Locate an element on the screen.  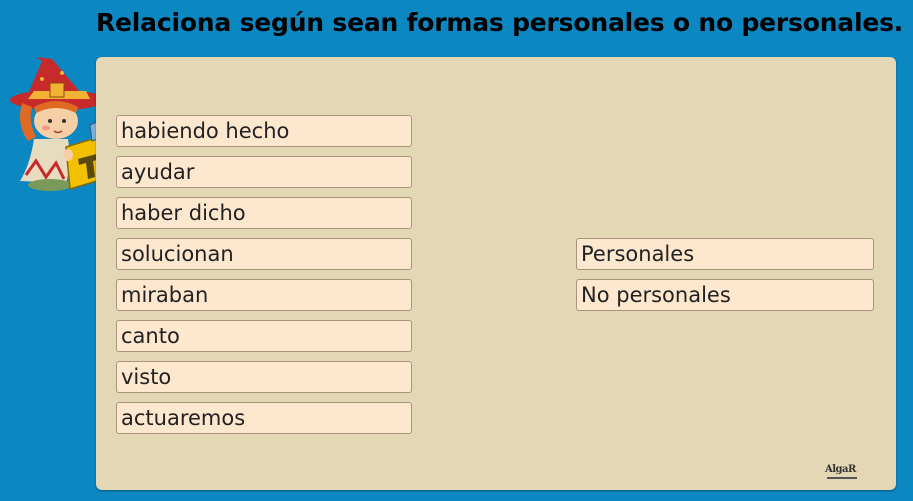
publisher-logo-underline is located at coordinates (842, 478).